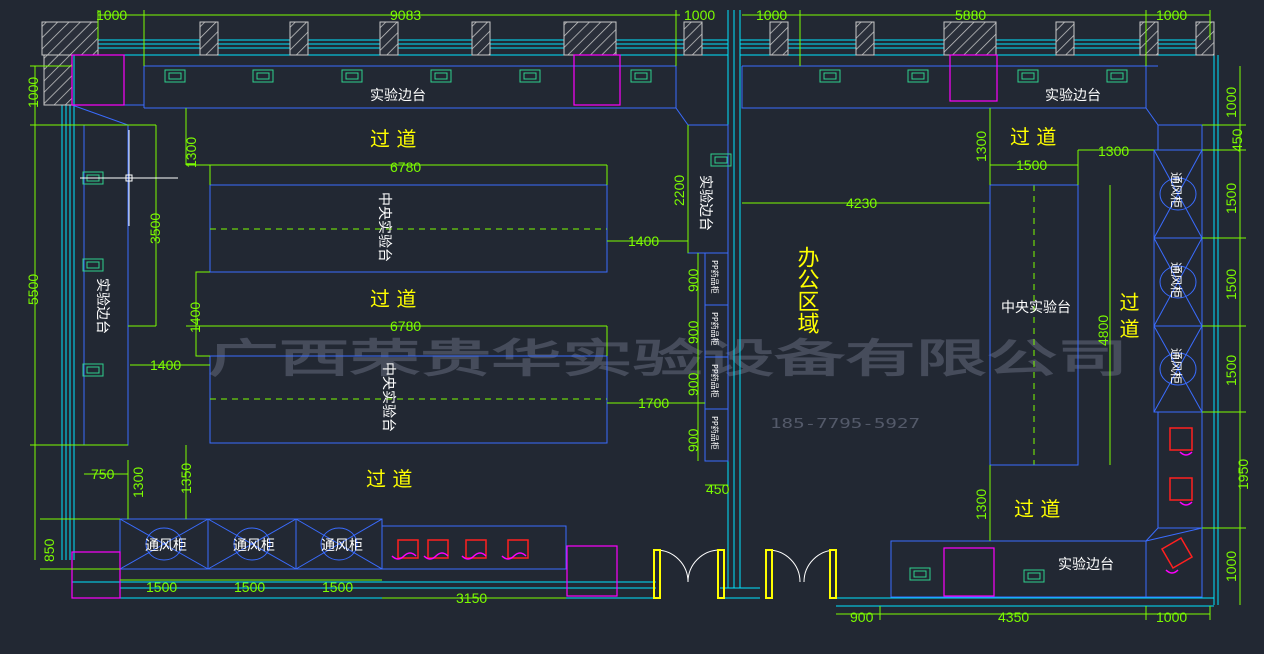 The image size is (1264, 654). I want to click on dim-left-3500: 3500, so click(155, 228).